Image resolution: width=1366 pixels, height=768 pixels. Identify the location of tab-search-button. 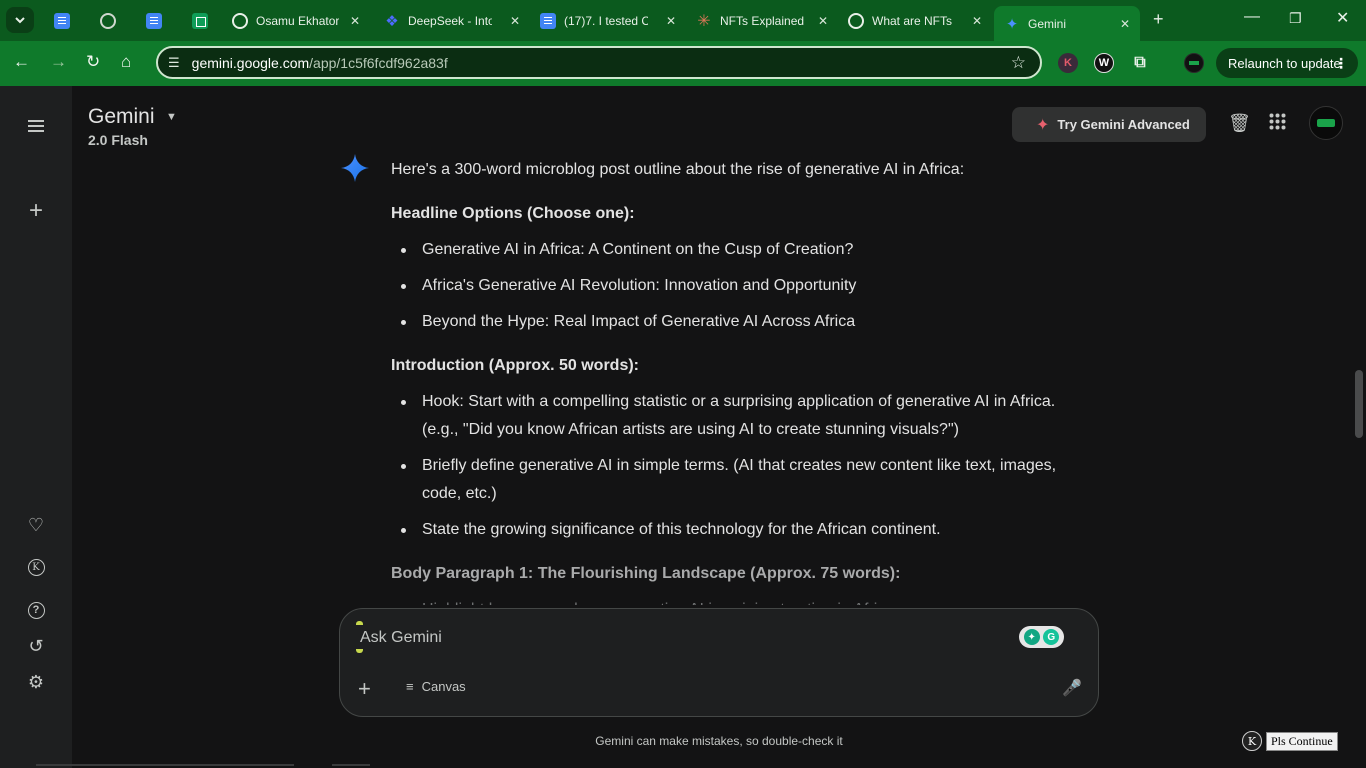
(20, 20).